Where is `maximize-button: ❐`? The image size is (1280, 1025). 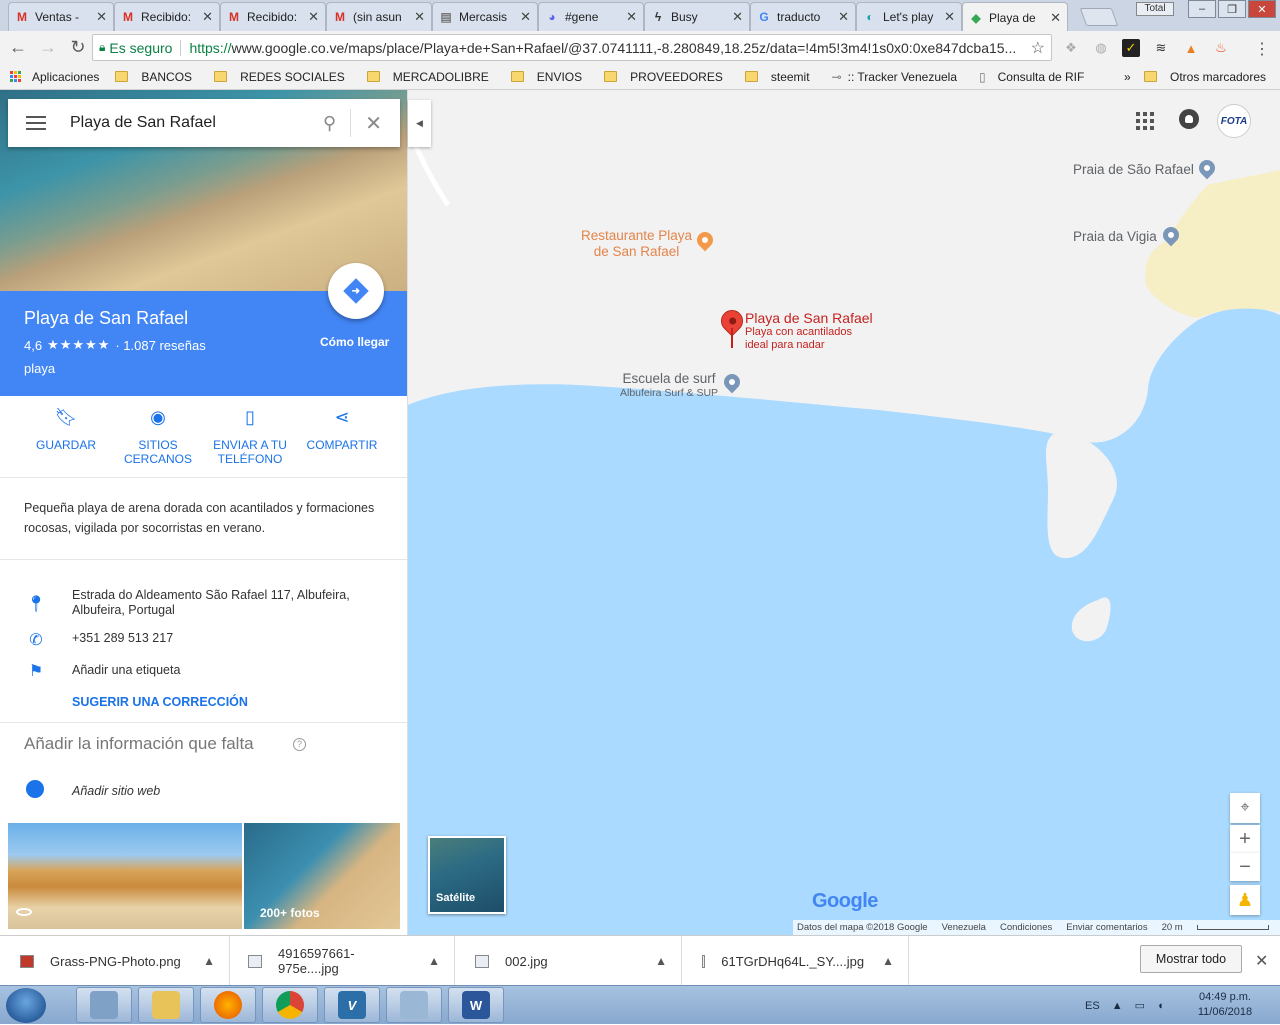 maximize-button: ❐ is located at coordinates (1232, 9).